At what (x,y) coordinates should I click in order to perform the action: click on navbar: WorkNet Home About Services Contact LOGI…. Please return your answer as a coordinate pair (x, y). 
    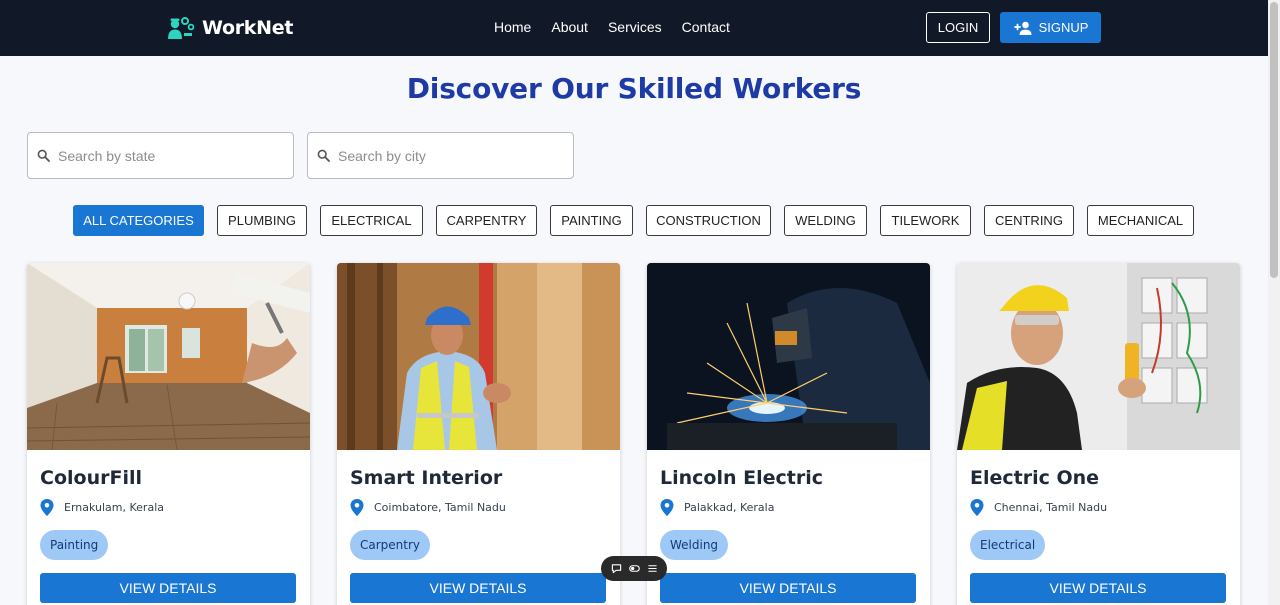
    Looking at the image, I should click on (640, 28).